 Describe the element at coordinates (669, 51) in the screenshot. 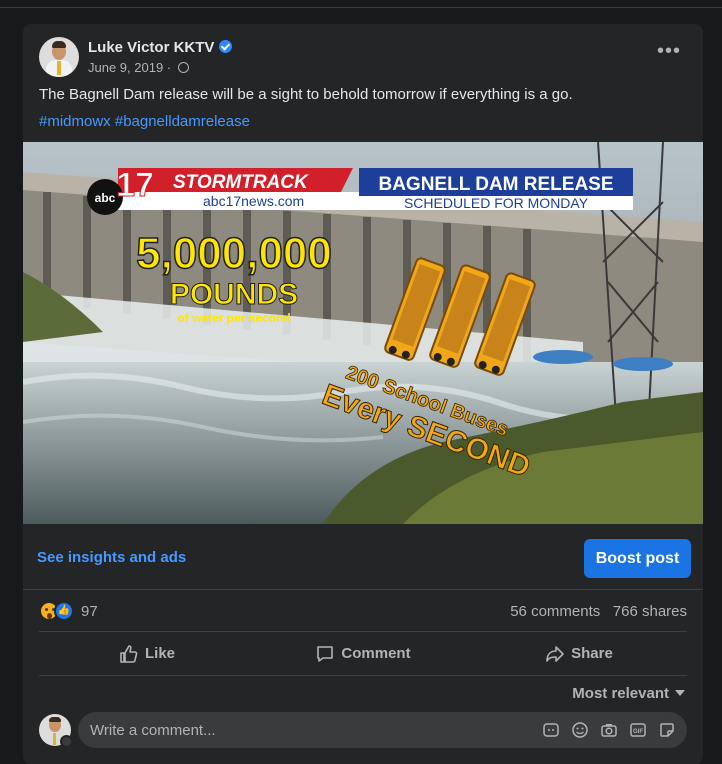

I see `more-icon: •••` at that location.